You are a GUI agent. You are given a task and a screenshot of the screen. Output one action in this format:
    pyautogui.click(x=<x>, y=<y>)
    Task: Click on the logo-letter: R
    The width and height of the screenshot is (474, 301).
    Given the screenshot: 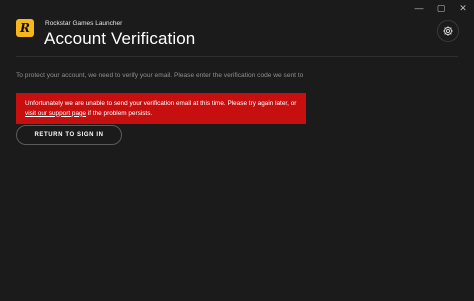 What is the action you would take?
    pyautogui.click(x=25, y=28)
    